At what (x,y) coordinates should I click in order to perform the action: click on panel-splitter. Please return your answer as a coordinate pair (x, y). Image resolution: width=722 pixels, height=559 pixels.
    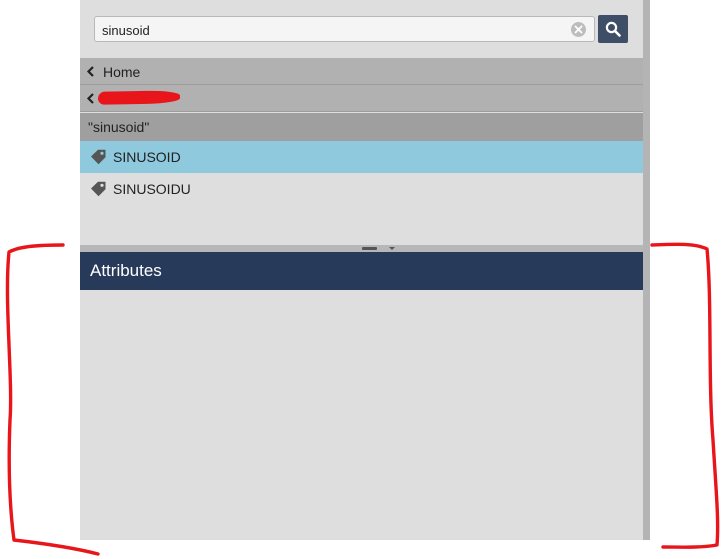
    Looking at the image, I should click on (361, 248).